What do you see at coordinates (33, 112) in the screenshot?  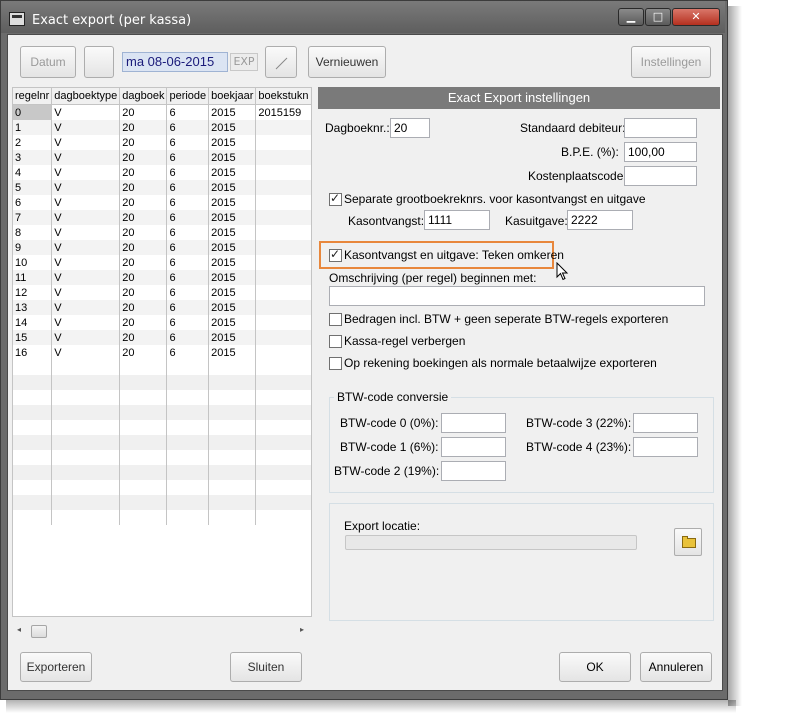 I see `table-cell-regelnr: 0` at bounding box center [33, 112].